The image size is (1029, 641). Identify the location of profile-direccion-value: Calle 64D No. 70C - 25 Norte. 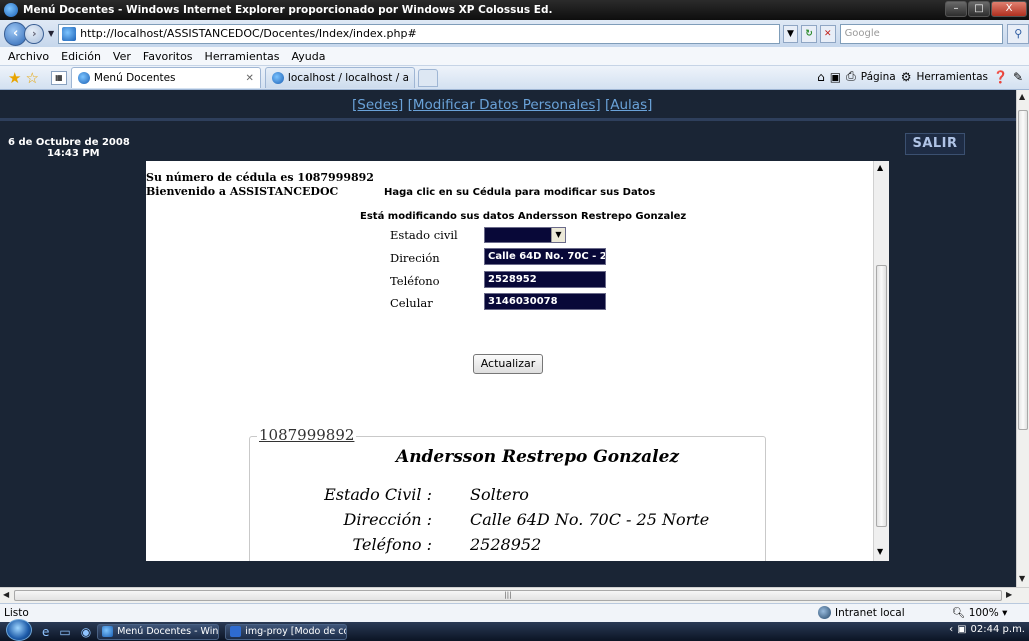
(590, 519).